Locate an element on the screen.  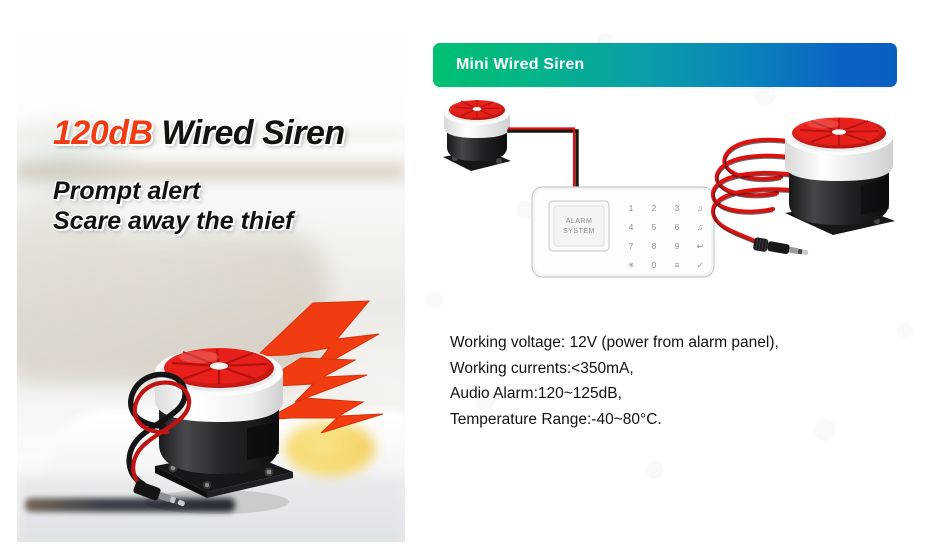
keypad-key: ≡ is located at coordinates (677, 265).